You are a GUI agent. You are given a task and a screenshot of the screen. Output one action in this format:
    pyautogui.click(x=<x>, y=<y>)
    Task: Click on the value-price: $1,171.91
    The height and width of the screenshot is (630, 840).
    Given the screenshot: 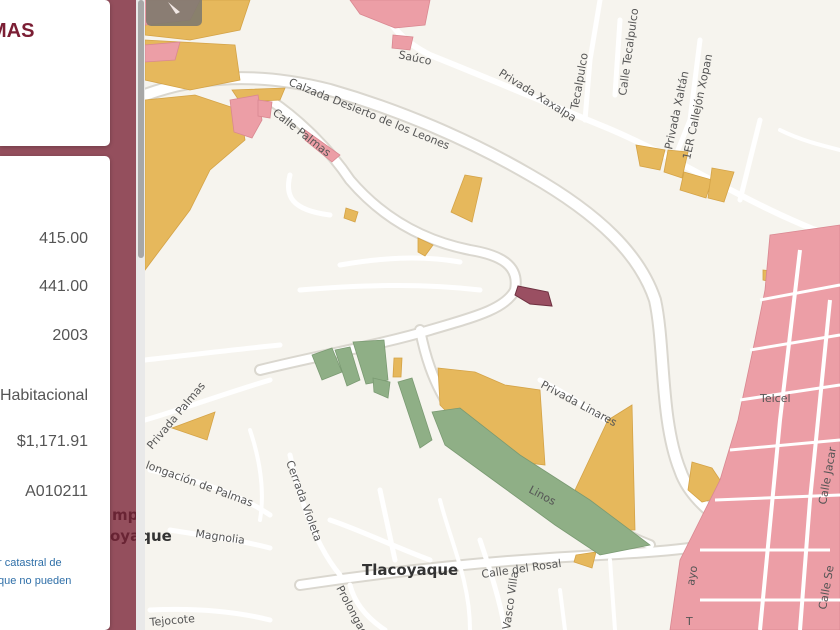 What is the action you would take?
    pyautogui.click(x=52, y=441)
    